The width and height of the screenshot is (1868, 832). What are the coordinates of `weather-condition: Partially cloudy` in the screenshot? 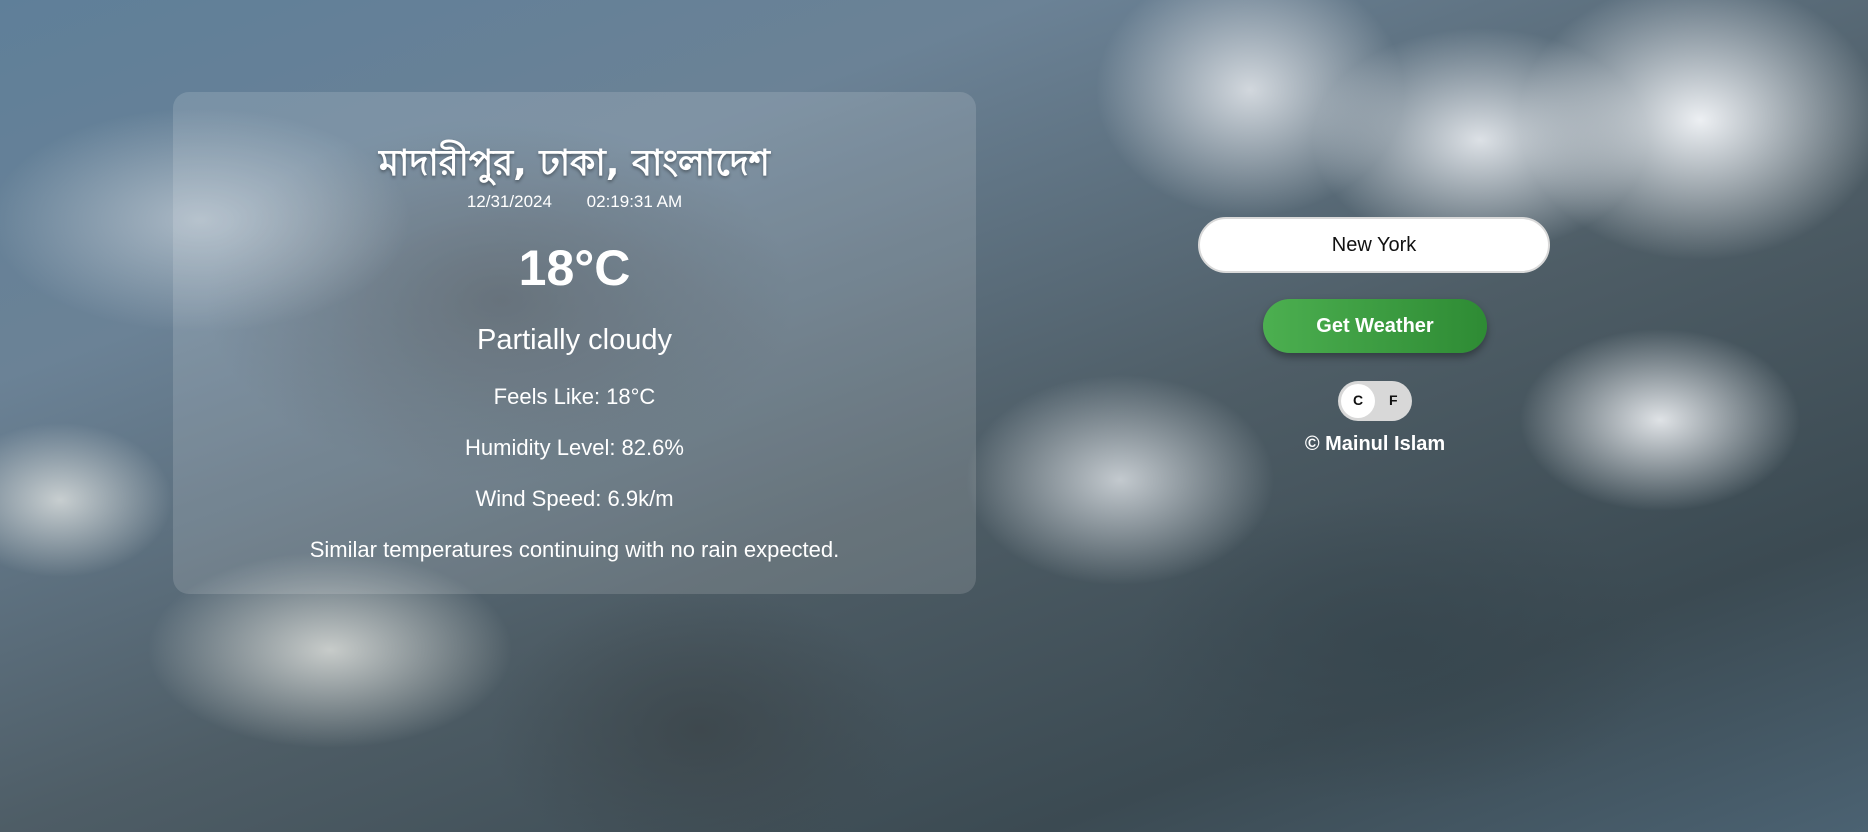 It's located at (574, 340).